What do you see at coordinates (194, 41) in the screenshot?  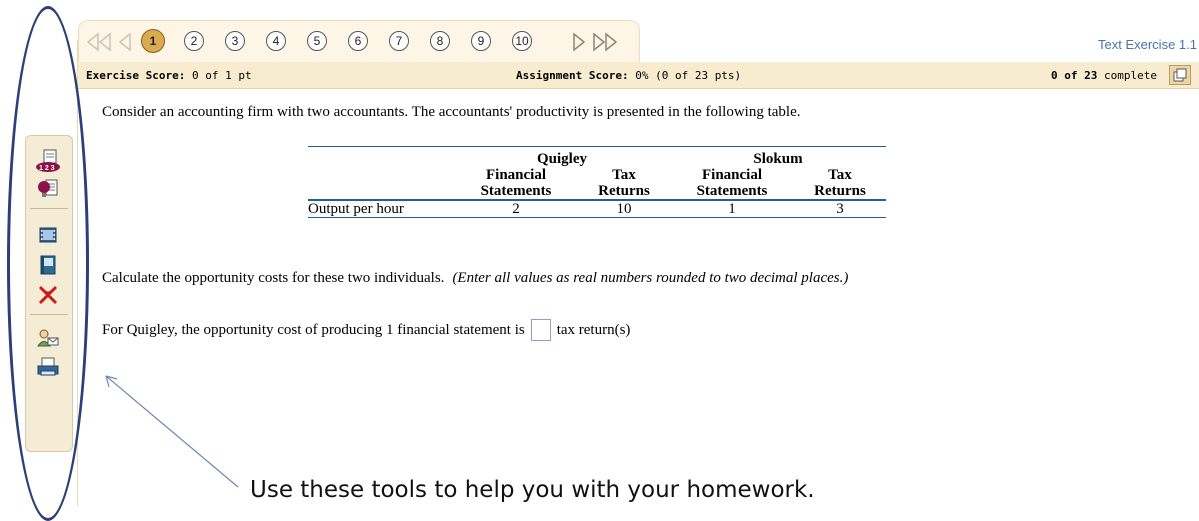 I see `question-number-button: 2` at bounding box center [194, 41].